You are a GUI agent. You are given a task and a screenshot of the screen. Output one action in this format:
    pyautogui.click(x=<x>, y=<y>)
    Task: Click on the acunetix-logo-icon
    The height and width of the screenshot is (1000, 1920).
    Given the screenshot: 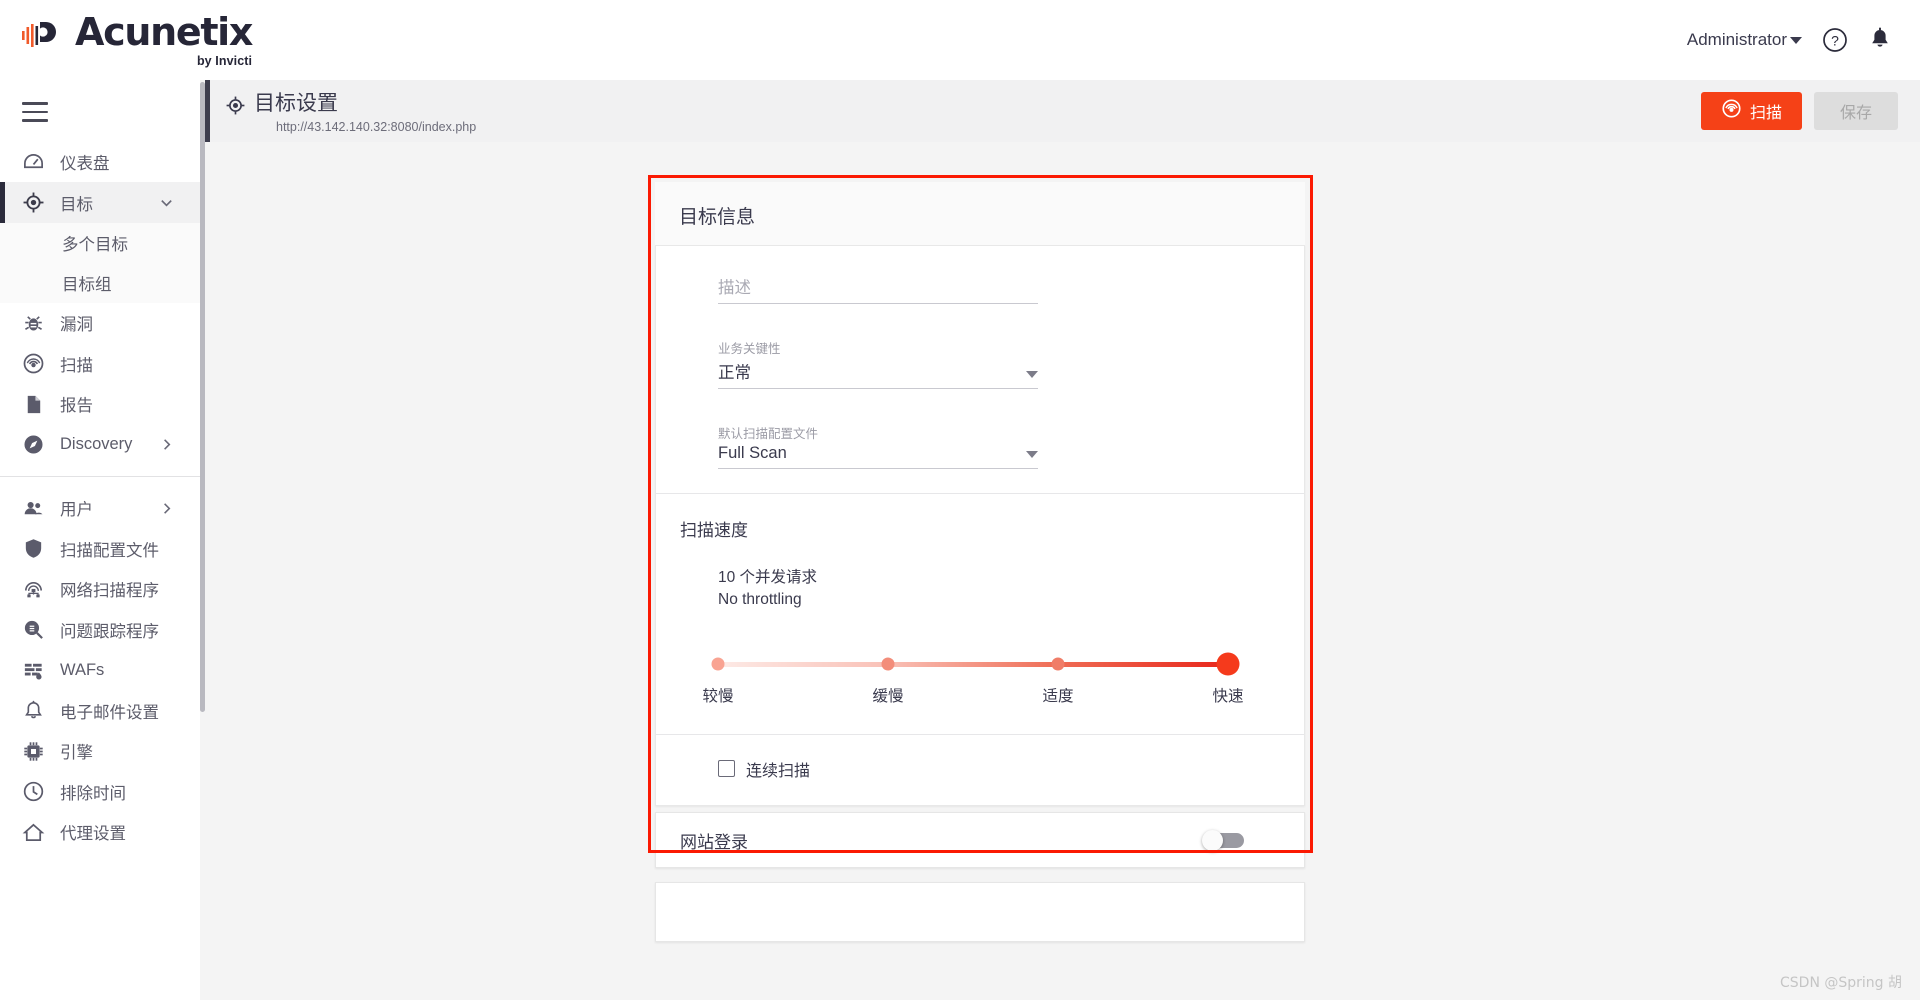 What is the action you would take?
    pyautogui.click(x=45, y=40)
    